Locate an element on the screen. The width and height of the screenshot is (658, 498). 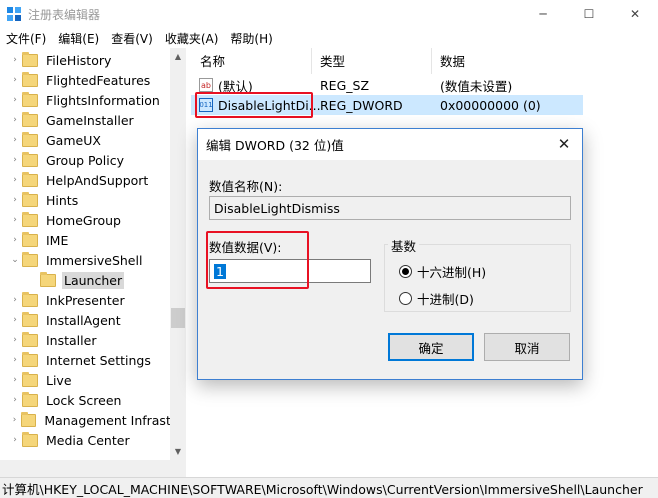
tree-item: › InkPresenter is located at coordinates (93, 300).